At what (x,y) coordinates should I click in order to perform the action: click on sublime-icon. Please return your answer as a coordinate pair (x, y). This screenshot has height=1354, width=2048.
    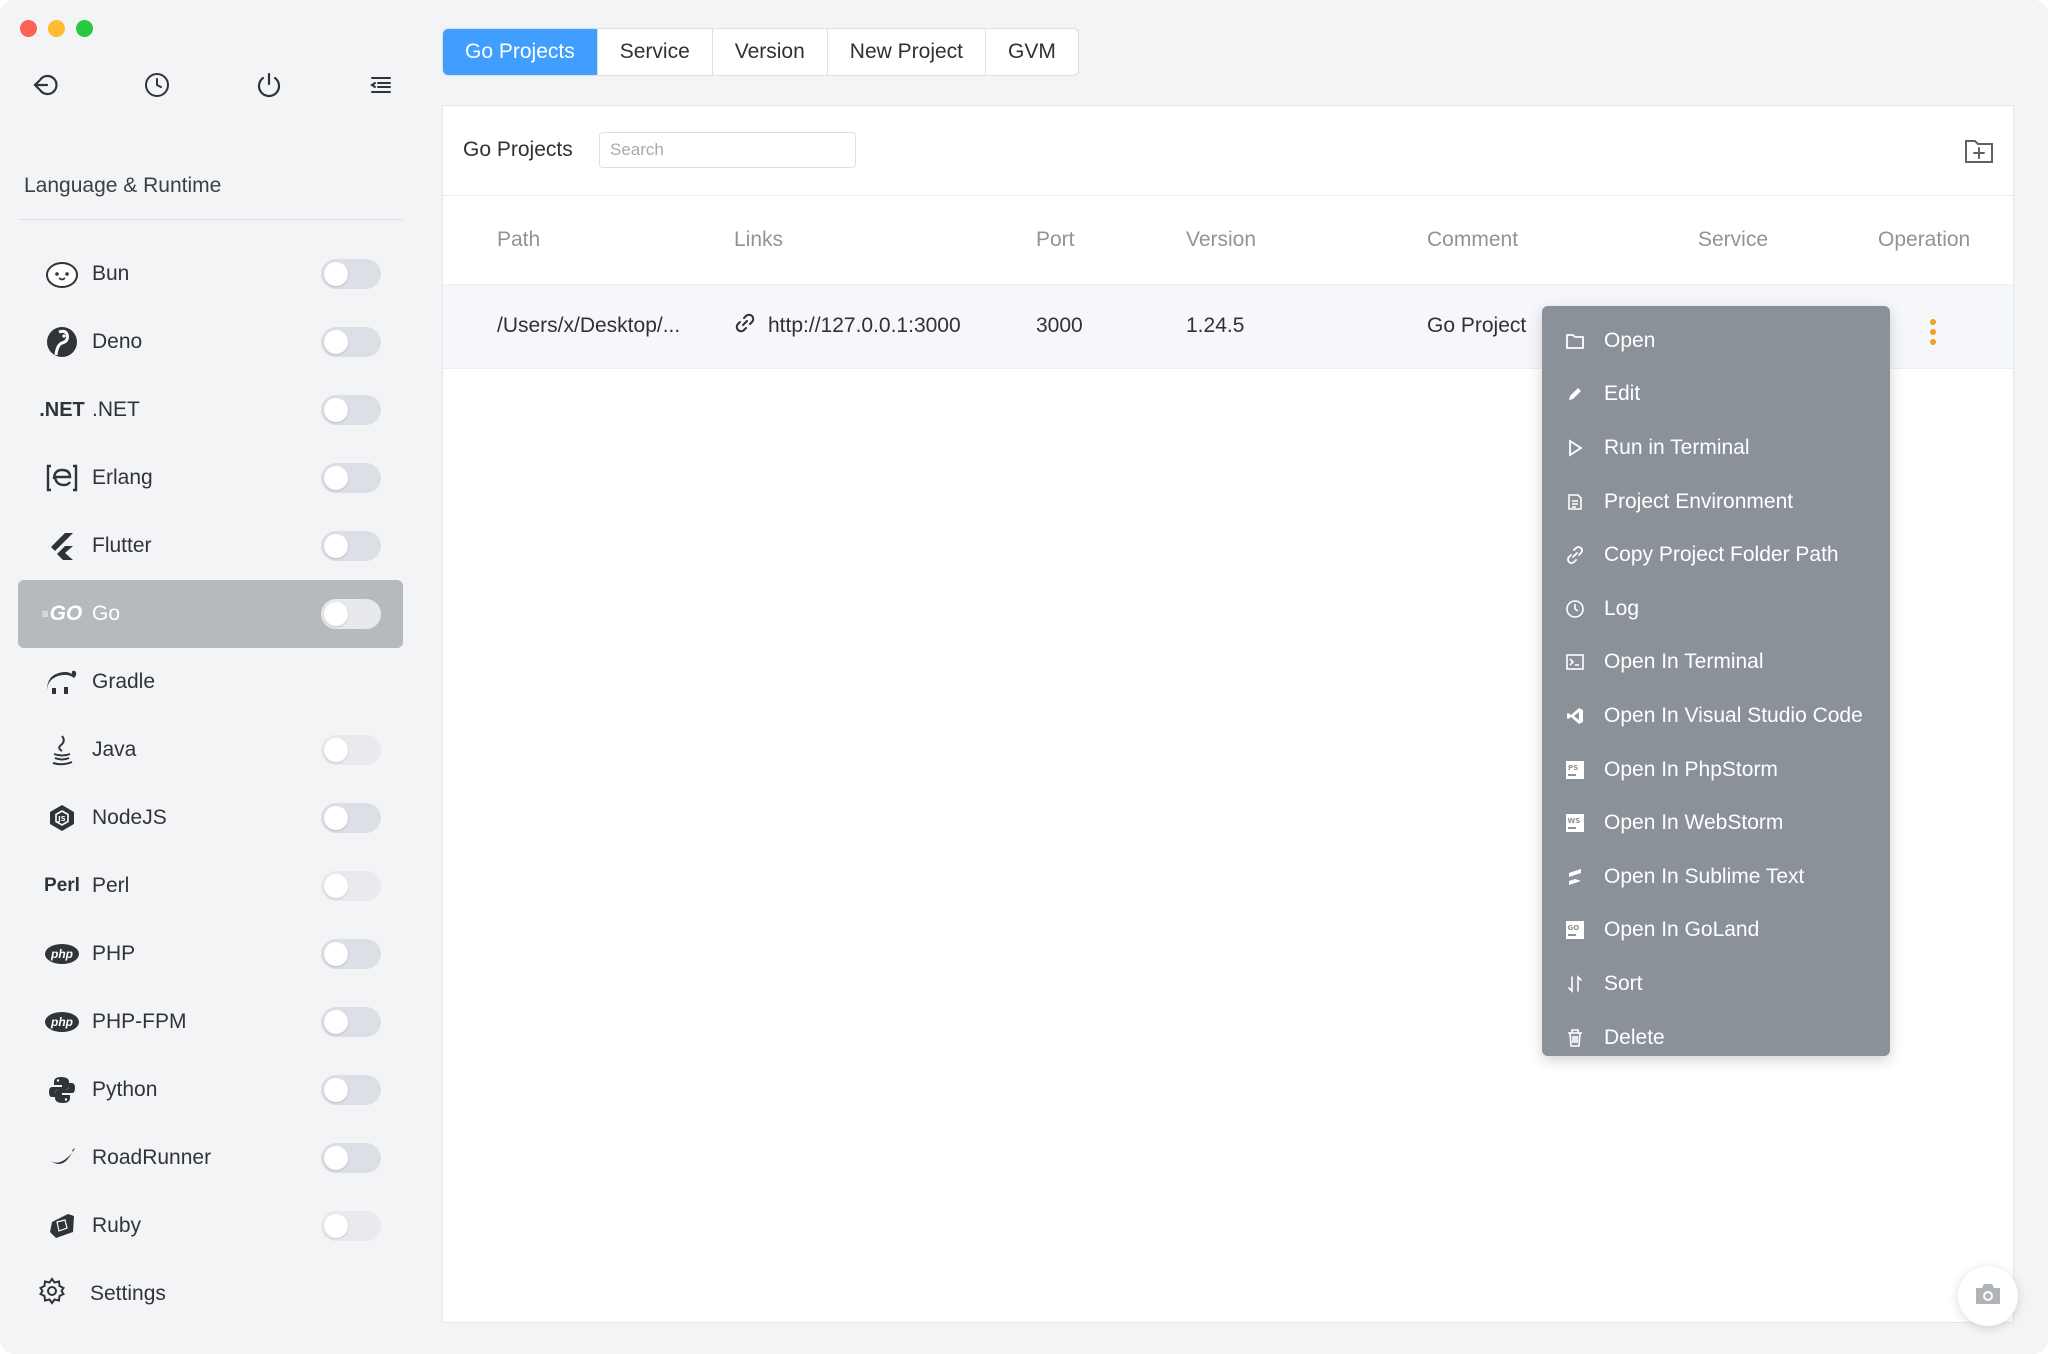
    Looking at the image, I should click on (1575, 877).